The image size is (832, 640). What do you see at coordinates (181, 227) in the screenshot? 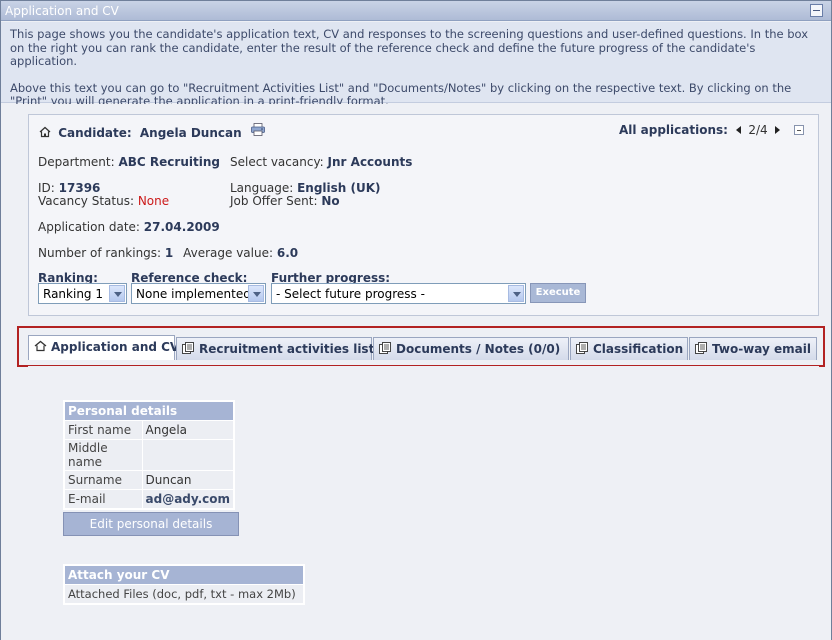
I see `application-date-value: 27.04.2009` at bounding box center [181, 227].